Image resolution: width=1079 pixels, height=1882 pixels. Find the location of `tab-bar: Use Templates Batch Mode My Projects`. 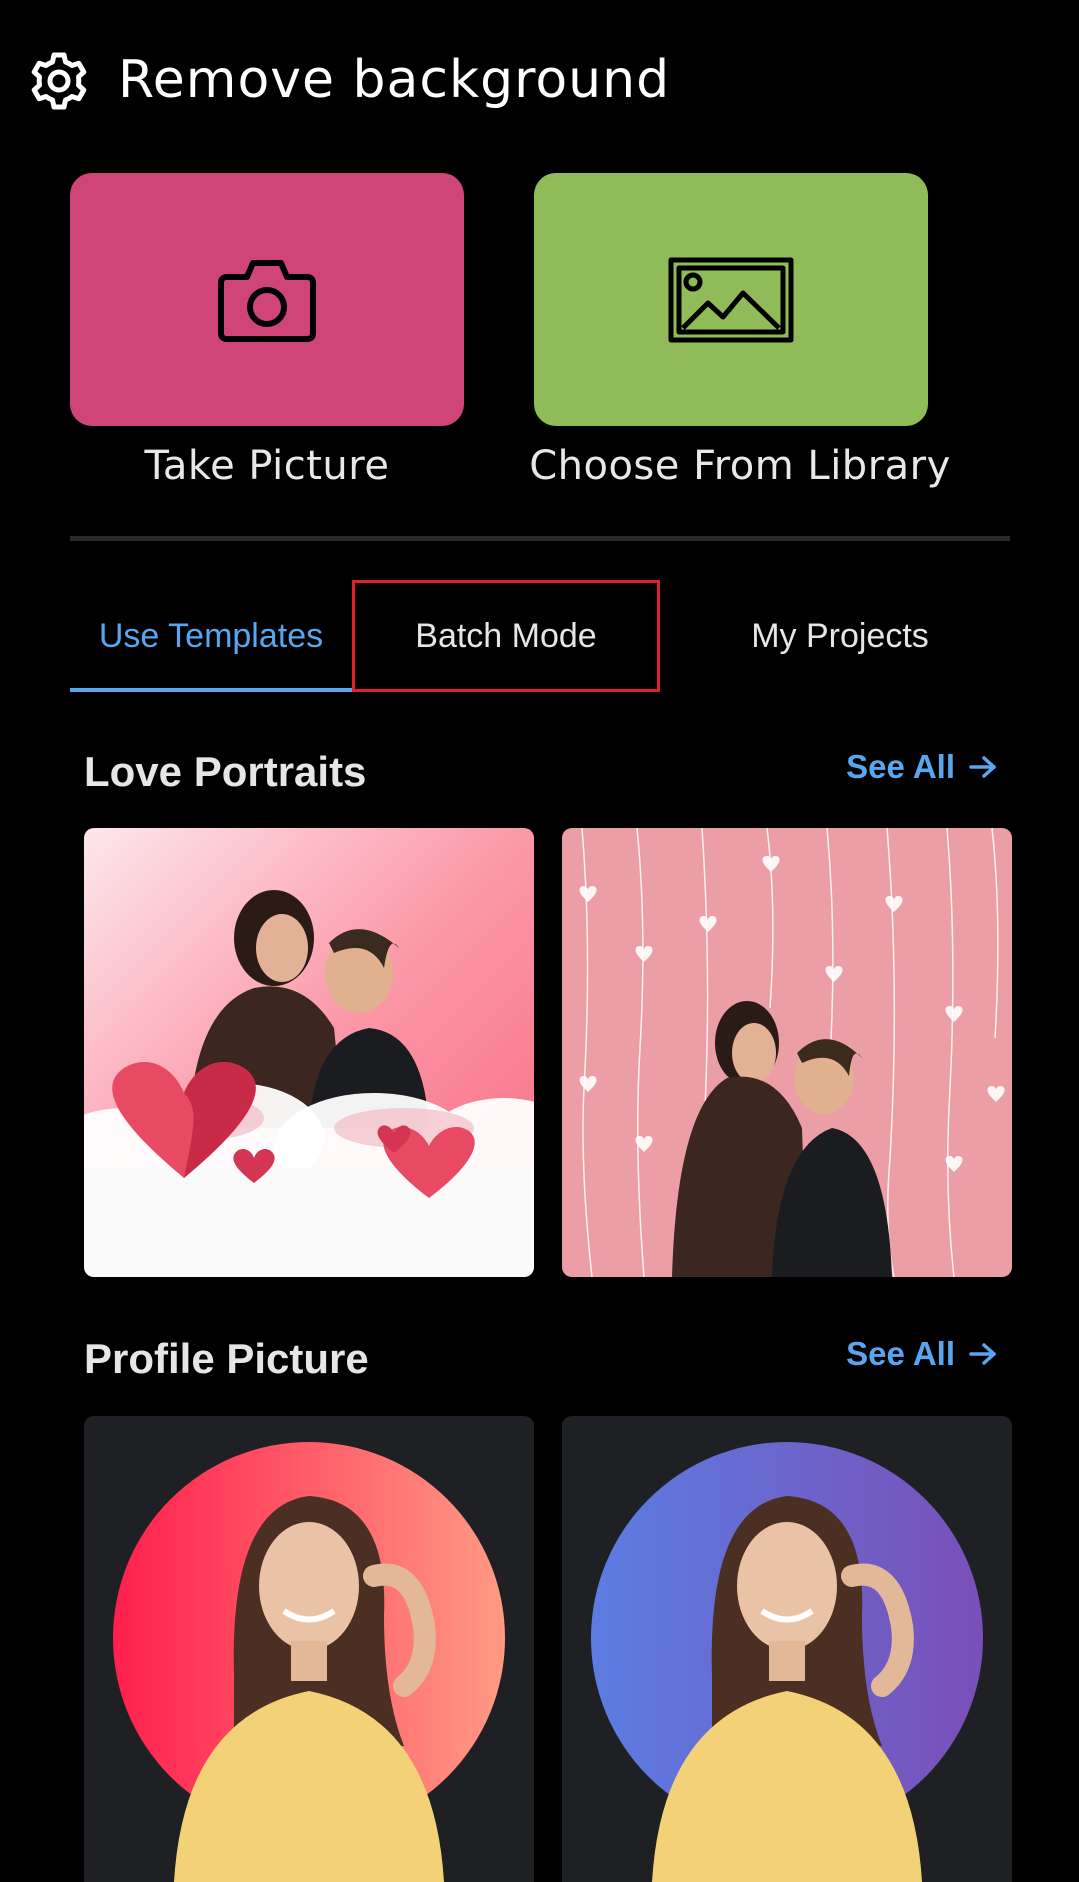

tab-bar: Use Templates Batch Mode My Projects is located at coordinates (540, 636).